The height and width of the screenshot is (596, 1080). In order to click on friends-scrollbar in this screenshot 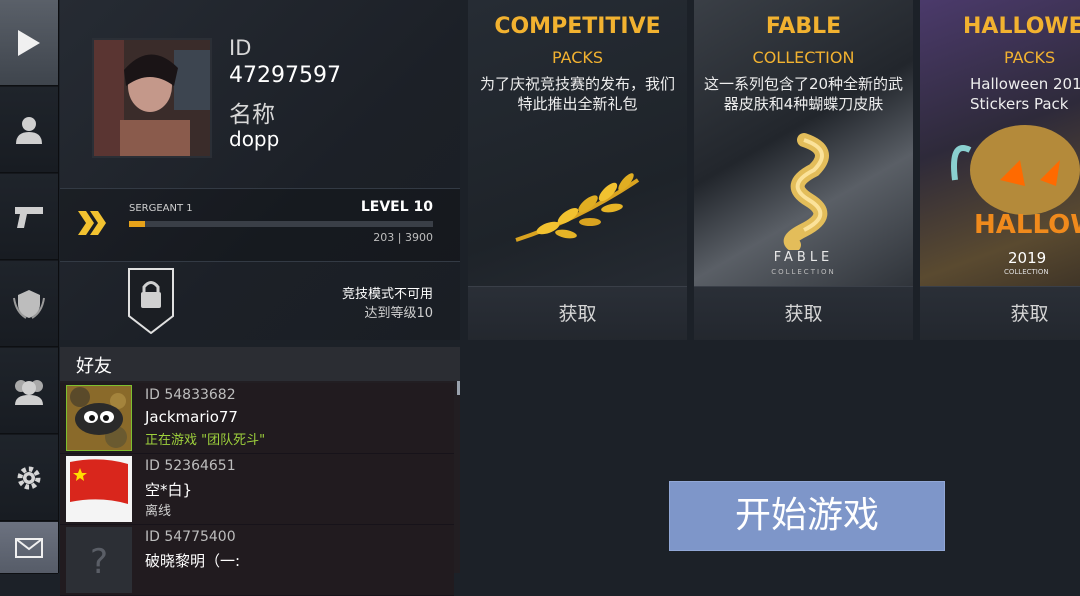, I will do `click(458, 388)`.